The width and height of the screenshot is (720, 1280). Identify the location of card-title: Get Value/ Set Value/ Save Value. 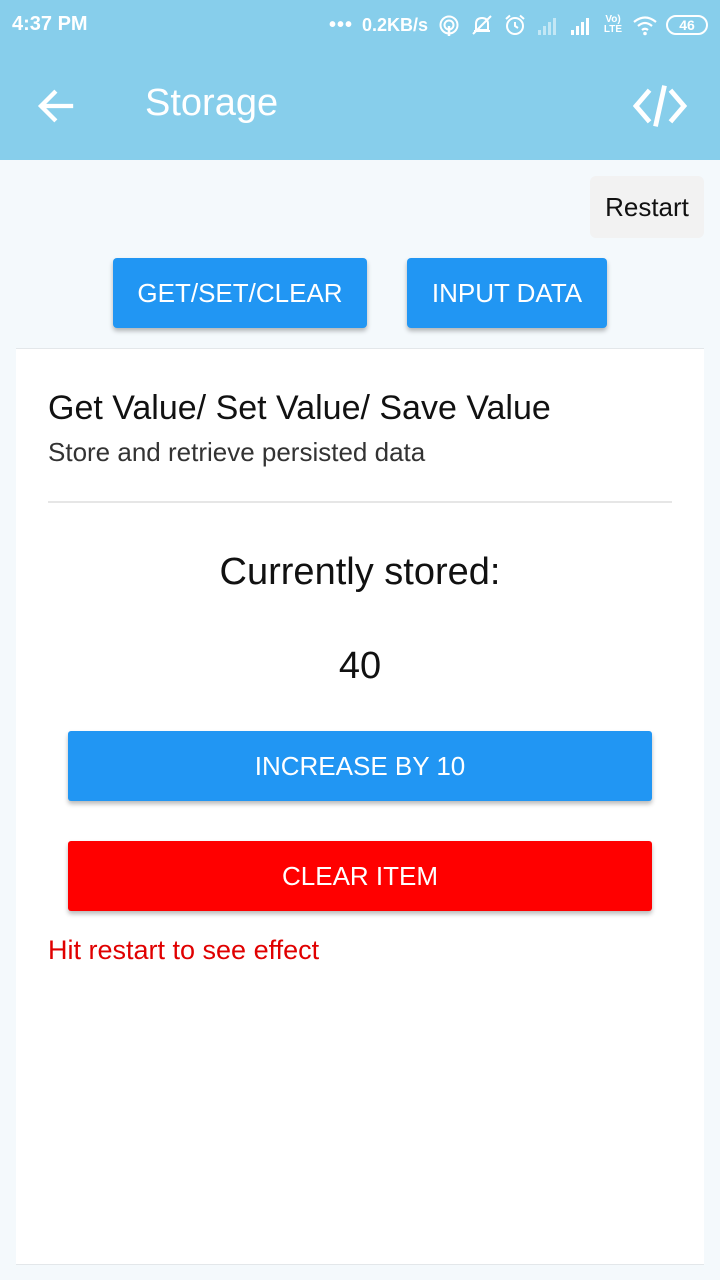
(299, 408).